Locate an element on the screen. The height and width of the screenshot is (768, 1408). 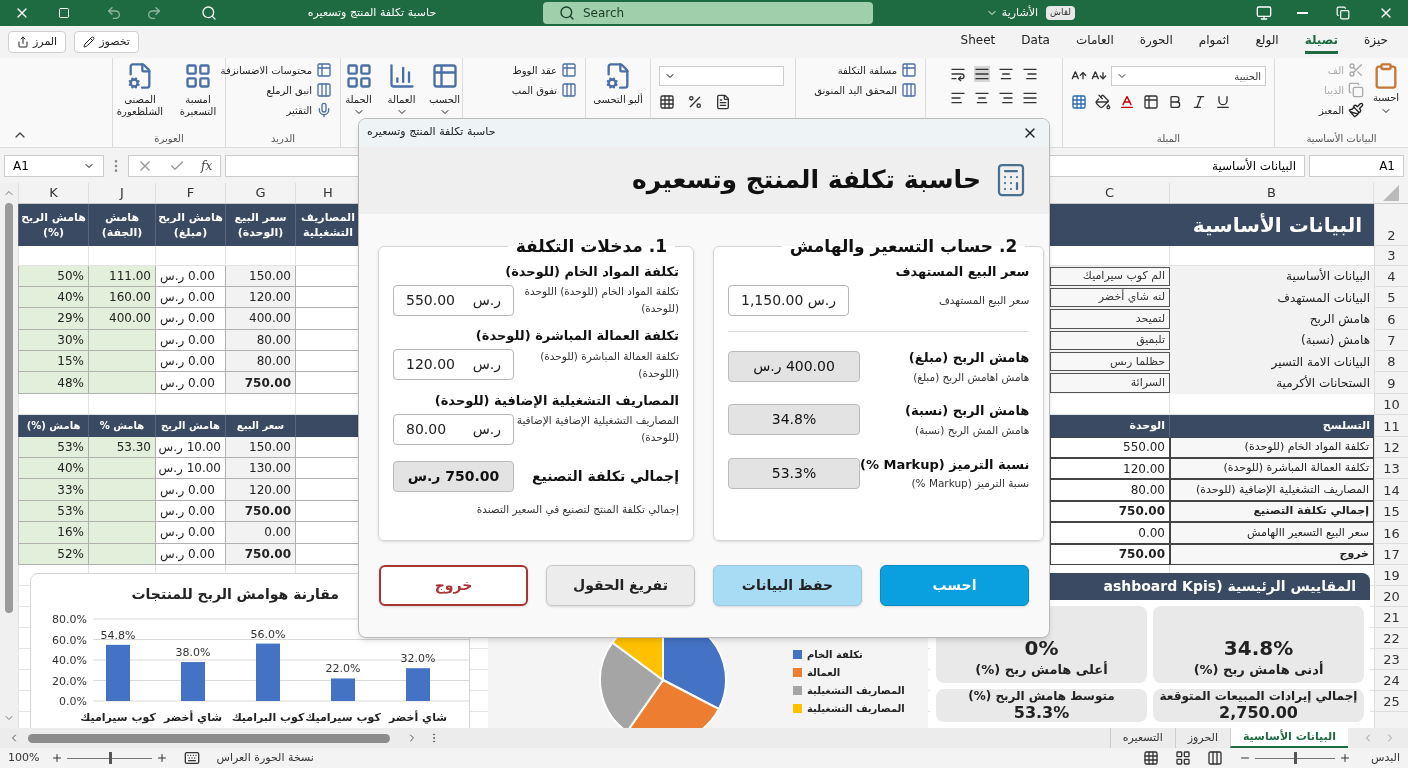
group-label: العوبرة is located at coordinates (169, 139).